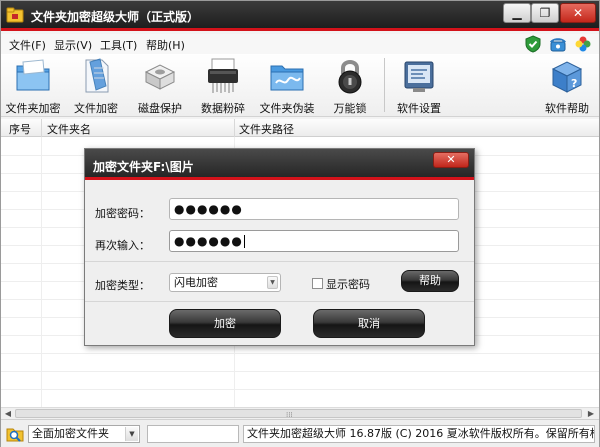 This screenshot has height=447, width=600. What do you see at coordinates (225, 282) in the screenshot?
I see `encrypt-type-select: 闪电加密 ▼` at bounding box center [225, 282].